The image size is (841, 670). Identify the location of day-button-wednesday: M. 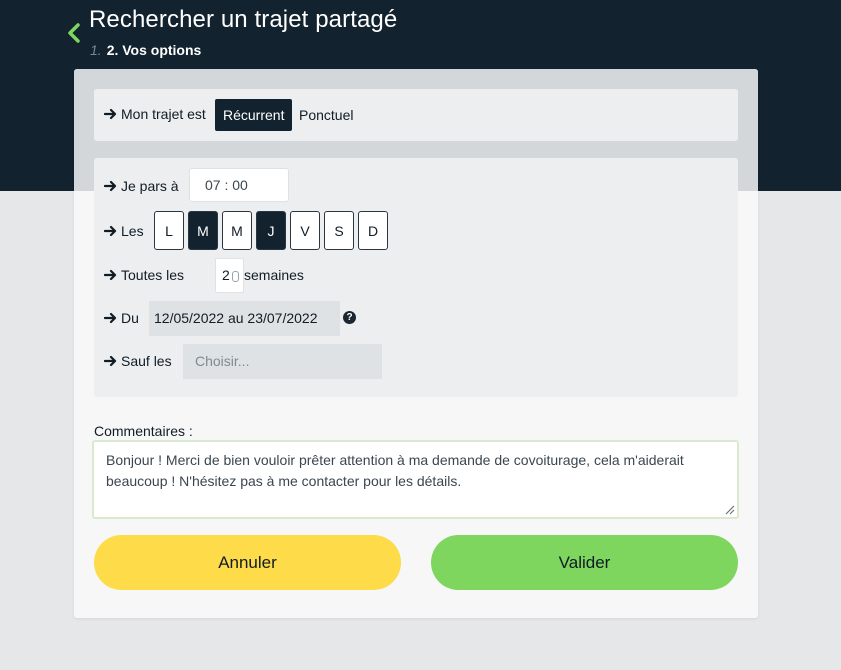
(237, 230).